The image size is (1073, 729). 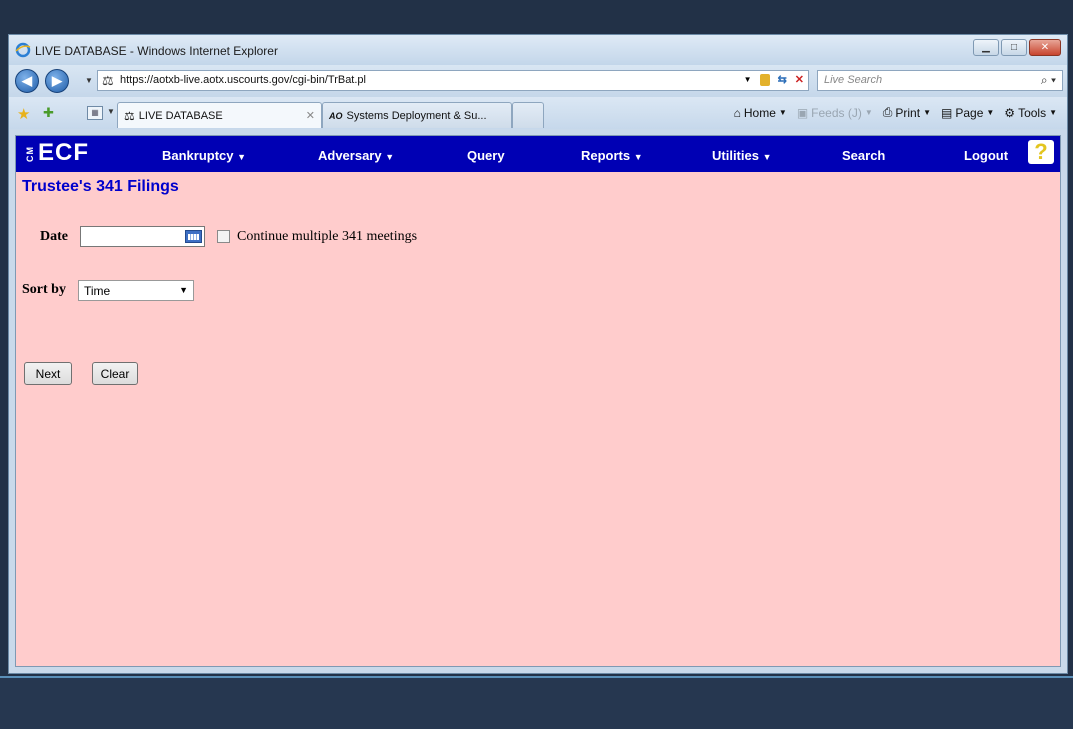 I want to click on menu-adversary: Adversary ▼, so click(x=356, y=155).